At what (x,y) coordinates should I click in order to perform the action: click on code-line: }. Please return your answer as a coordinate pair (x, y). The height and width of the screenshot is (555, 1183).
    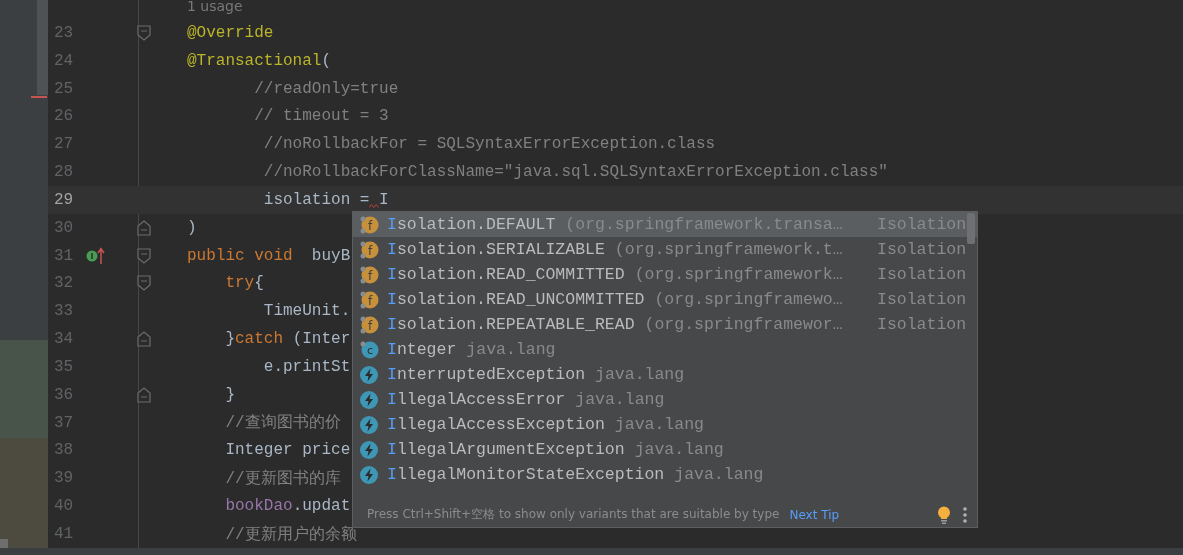
    Looking at the image, I should click on (229, 394).